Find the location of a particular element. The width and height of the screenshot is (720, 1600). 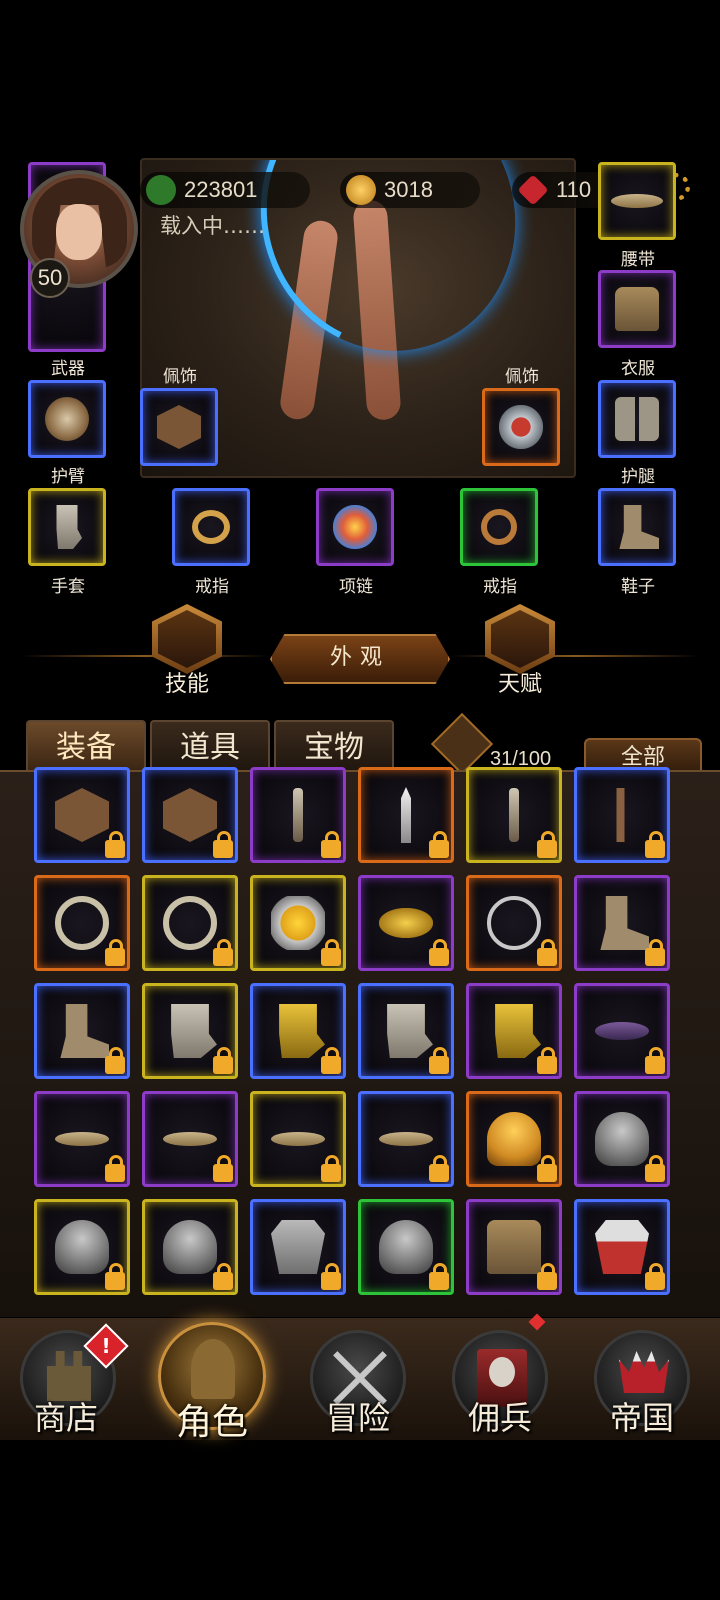

talent-button is located at coordinates (520, 639).